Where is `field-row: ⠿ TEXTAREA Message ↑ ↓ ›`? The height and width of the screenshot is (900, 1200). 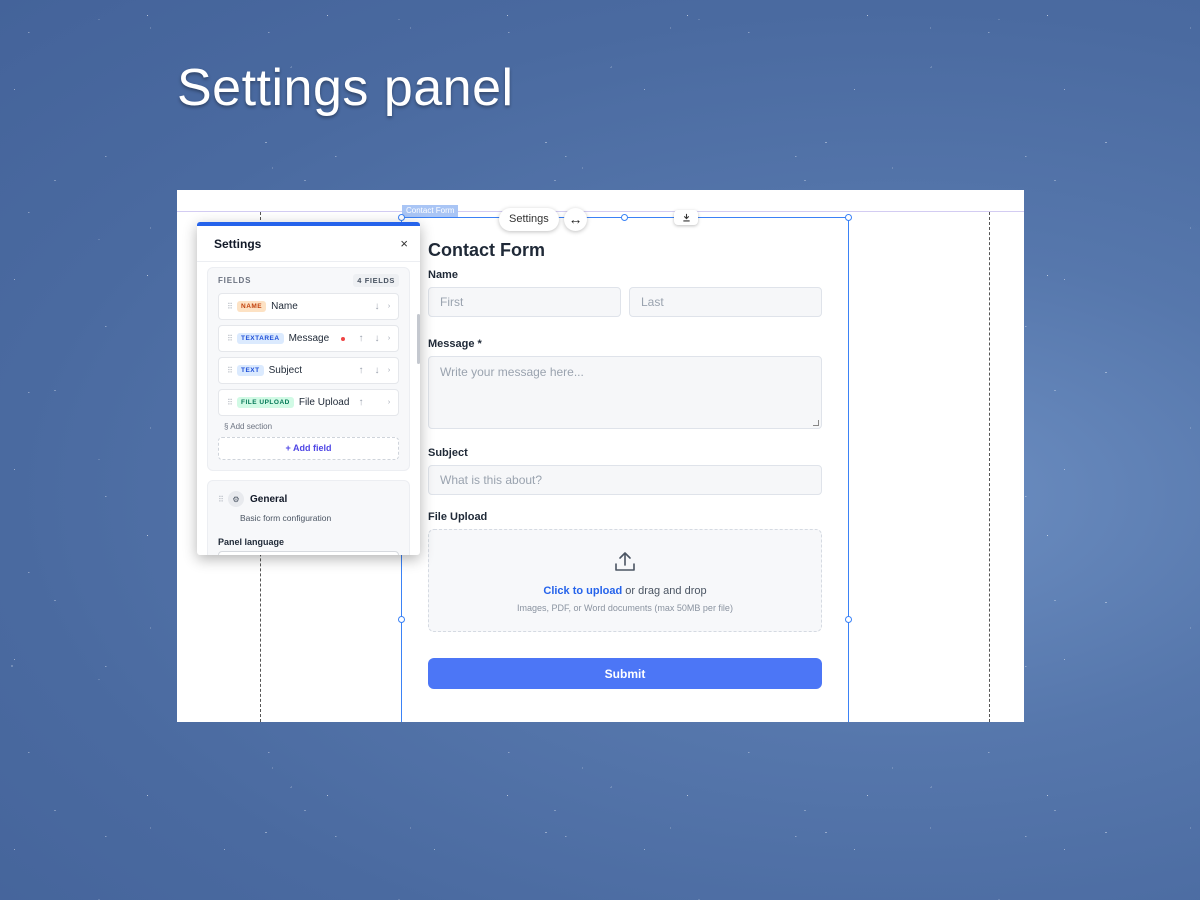 field-row: ⠿ TEXTAREA Message ↑ ↓ › is located at coordinates (308, 338).